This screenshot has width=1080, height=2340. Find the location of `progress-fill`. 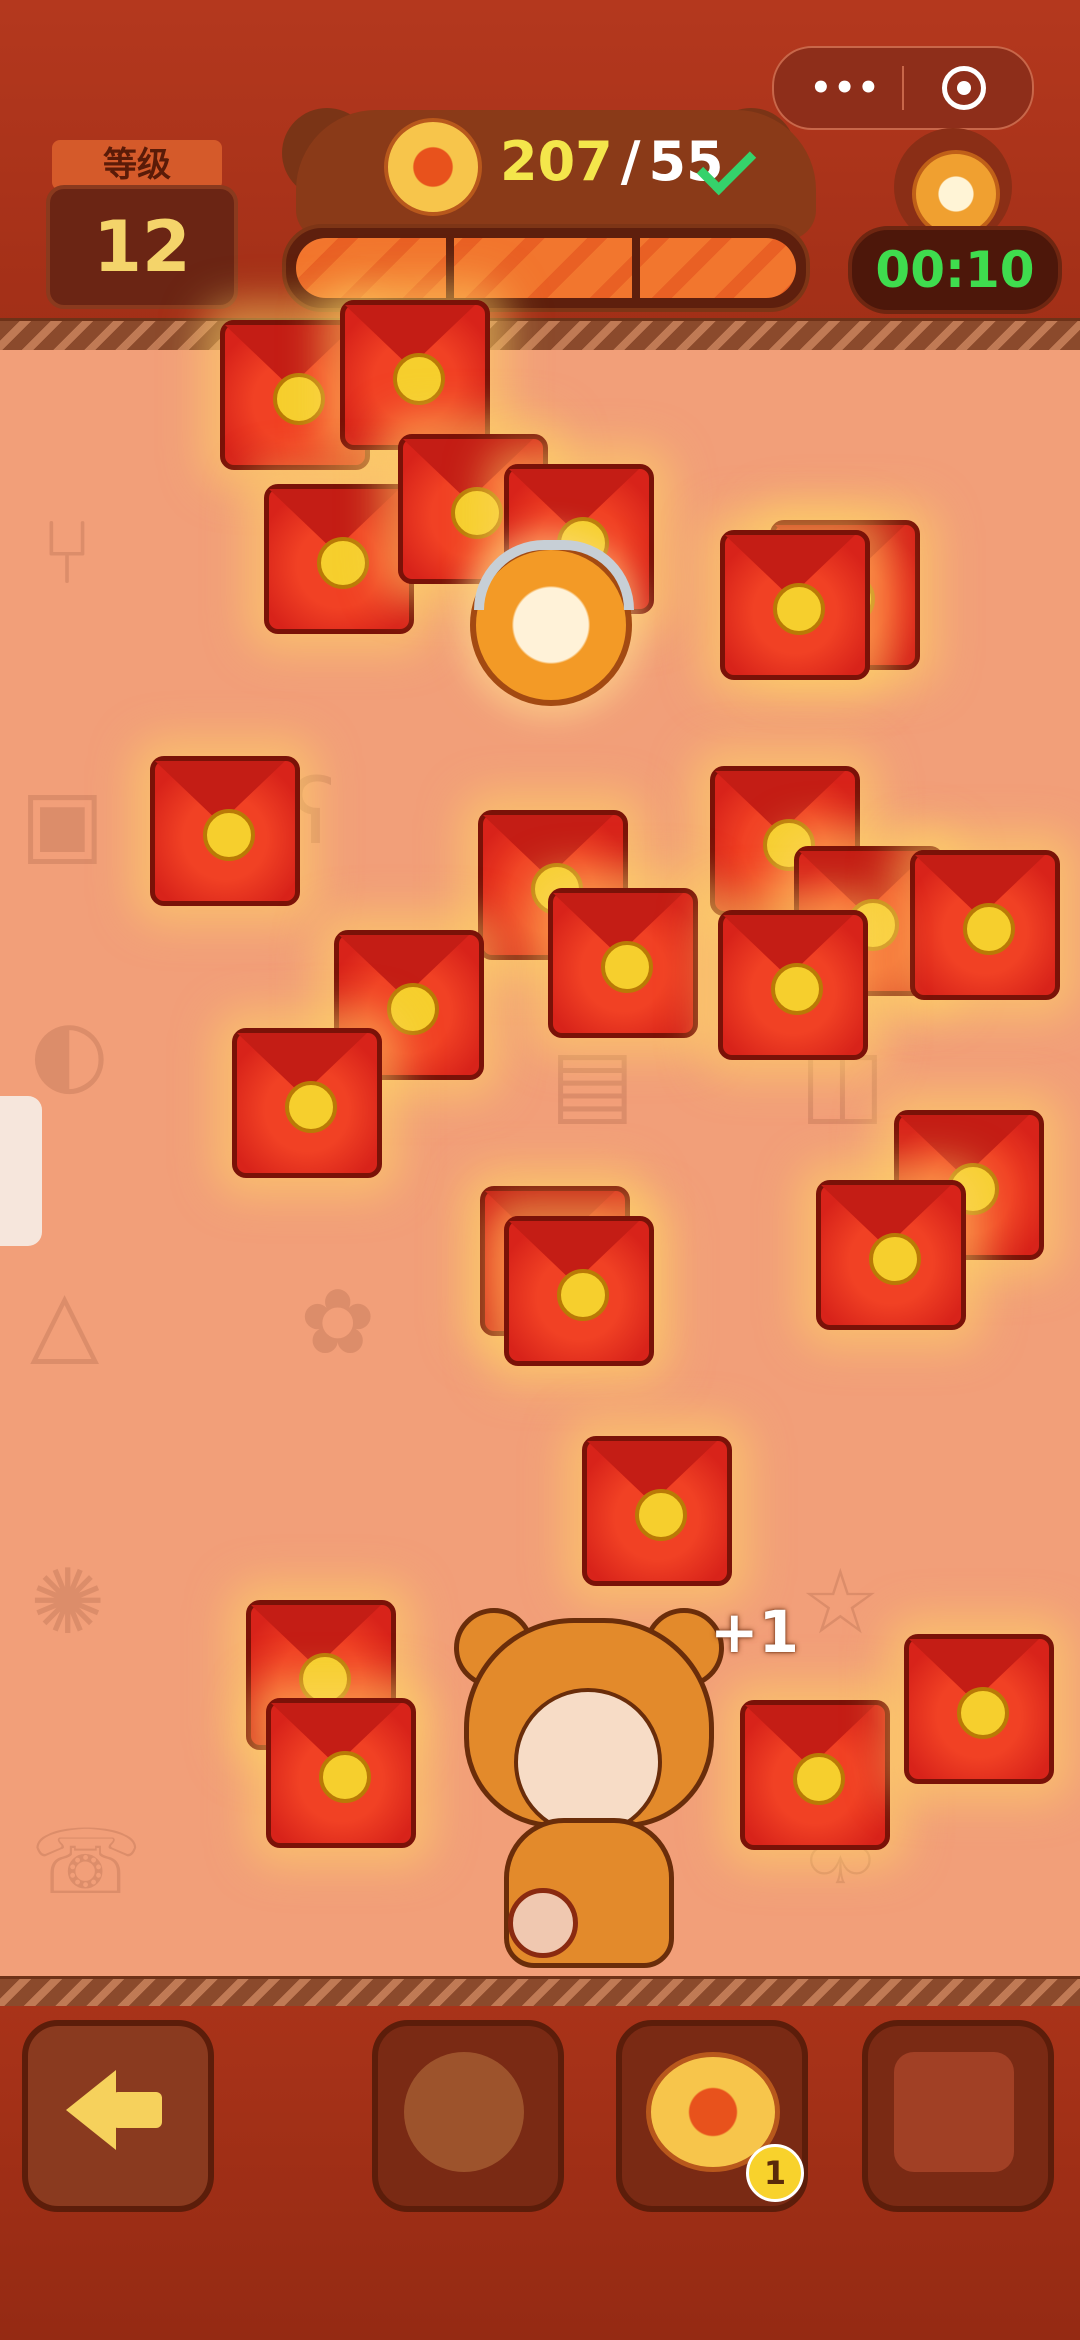

progress-fill is located at coordinates (546, 268).